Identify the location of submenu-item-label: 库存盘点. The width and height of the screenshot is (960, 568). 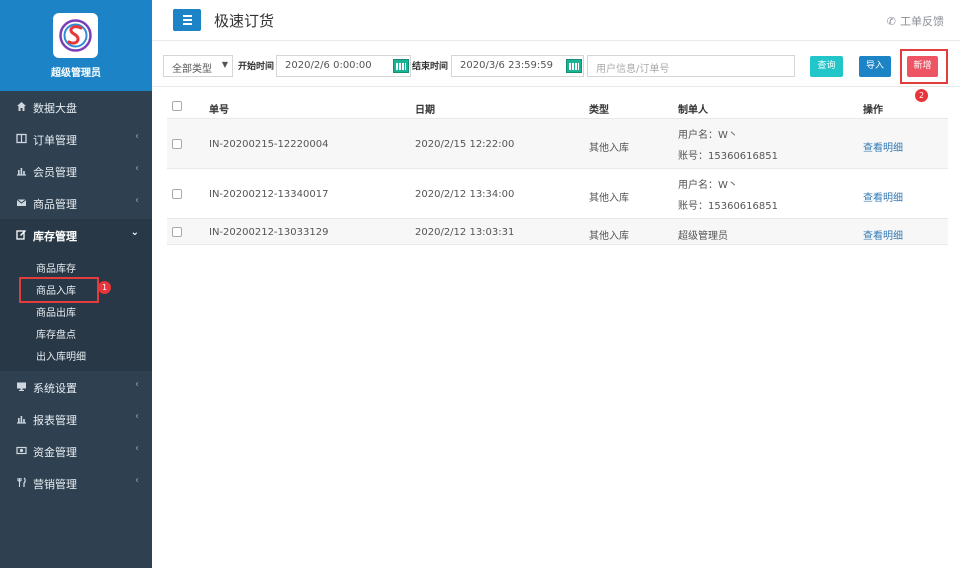
(56, 335).